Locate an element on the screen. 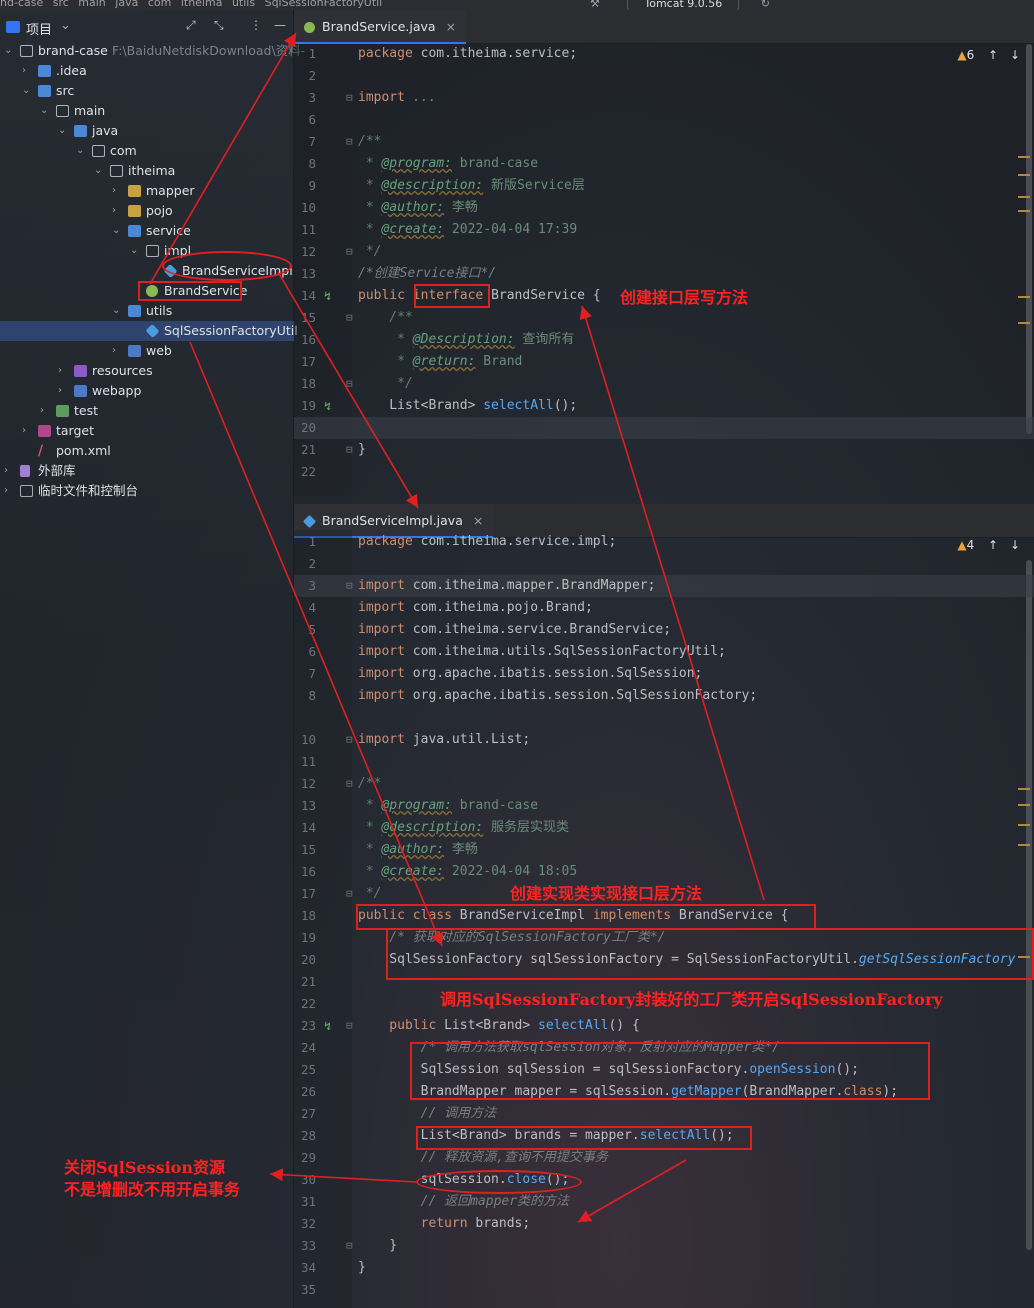 Image resolution: width=1034 pixels, height=1308 pixels. code-line: 35 is located at coordinates (664, 1290).